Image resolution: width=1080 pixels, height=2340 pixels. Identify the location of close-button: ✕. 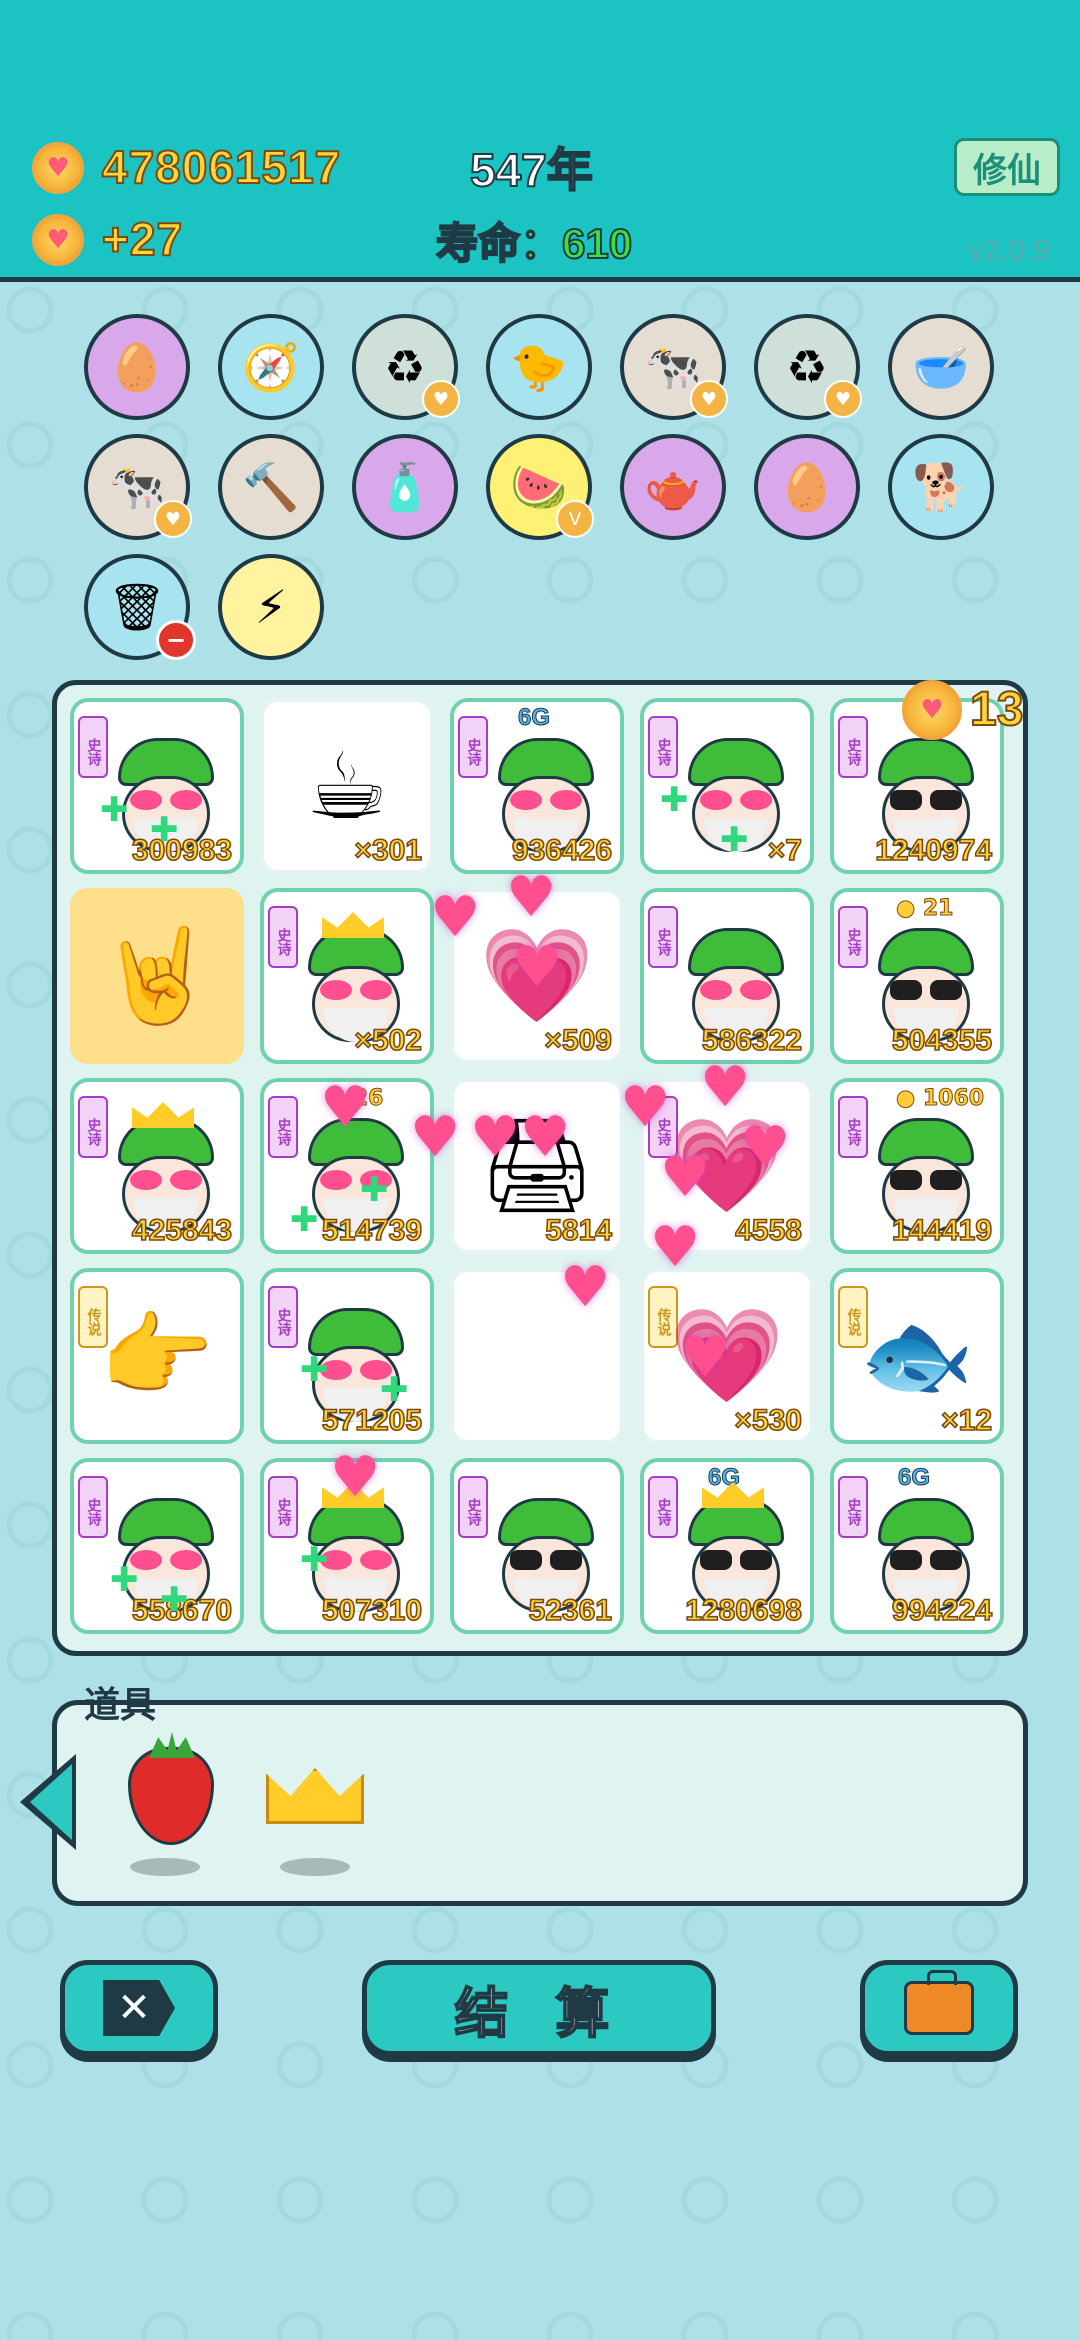
(139, 2008).